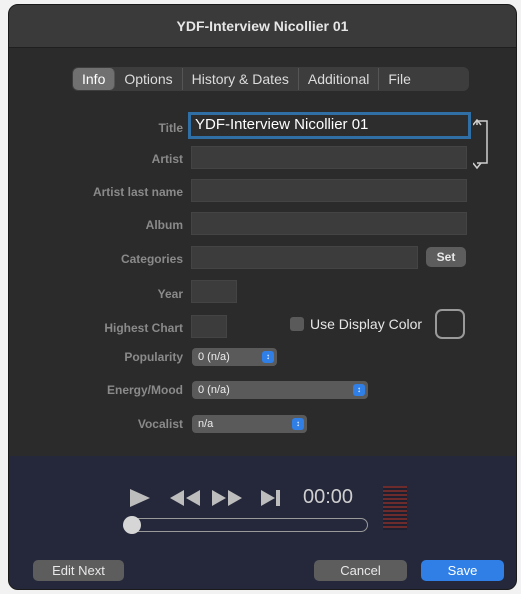 Image resolution: width=521 pixels, height=594 pixels. I want to click on categories-label: Categories, so click(151, 259).